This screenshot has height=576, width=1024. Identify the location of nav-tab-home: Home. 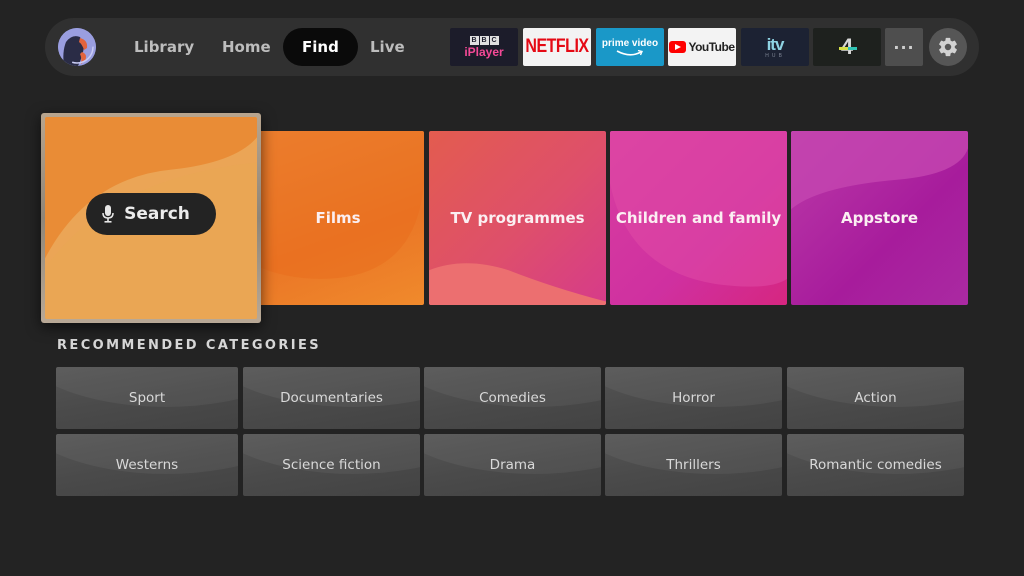
(246, 47).